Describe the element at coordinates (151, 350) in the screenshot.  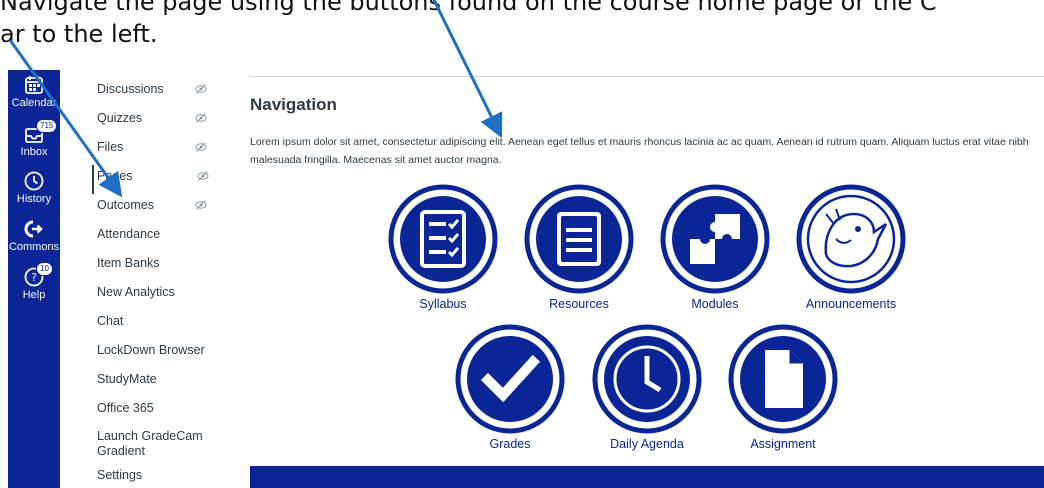
I see `course-nav-label: LockDown Browser` at that location.